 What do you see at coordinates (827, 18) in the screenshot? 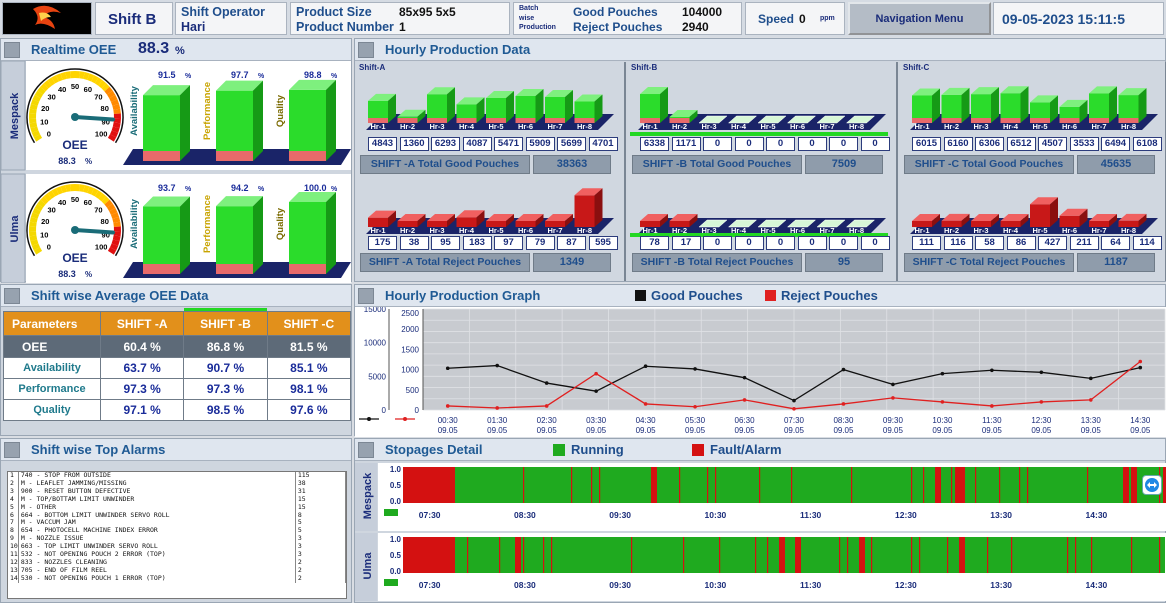
I see `speed-unit: ppm` at bounding box center [827, 18].